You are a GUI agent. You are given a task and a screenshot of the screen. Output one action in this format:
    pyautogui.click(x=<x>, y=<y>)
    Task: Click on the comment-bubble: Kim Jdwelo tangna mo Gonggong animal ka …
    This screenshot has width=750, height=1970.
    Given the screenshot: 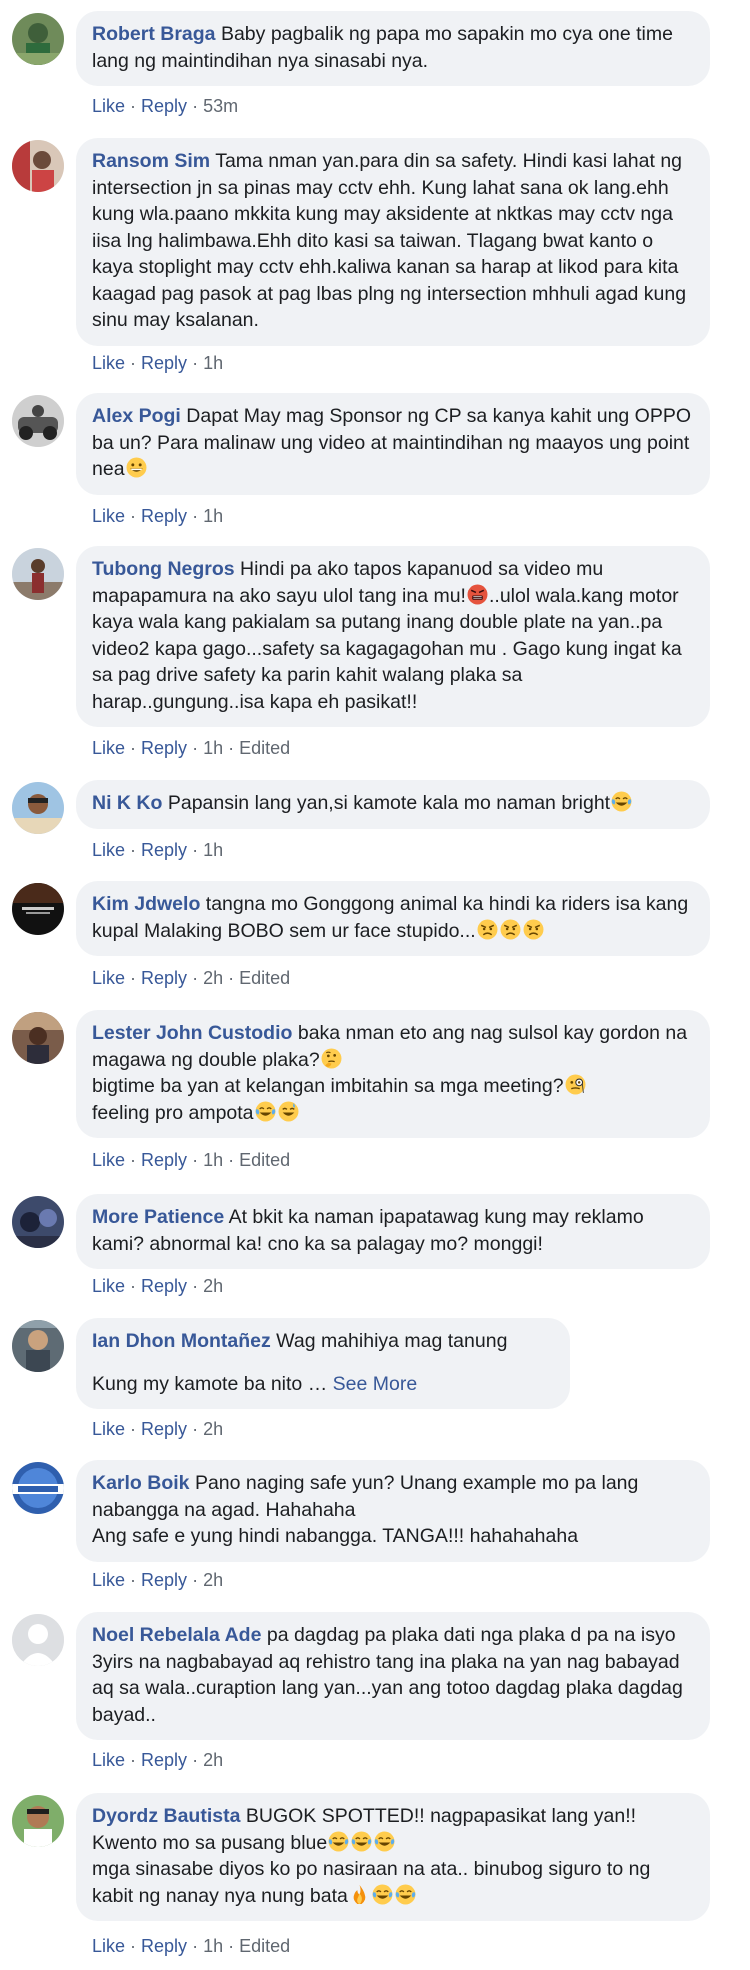 What is the action you would take?
    pyautogui.click(x=393, y=918)
    